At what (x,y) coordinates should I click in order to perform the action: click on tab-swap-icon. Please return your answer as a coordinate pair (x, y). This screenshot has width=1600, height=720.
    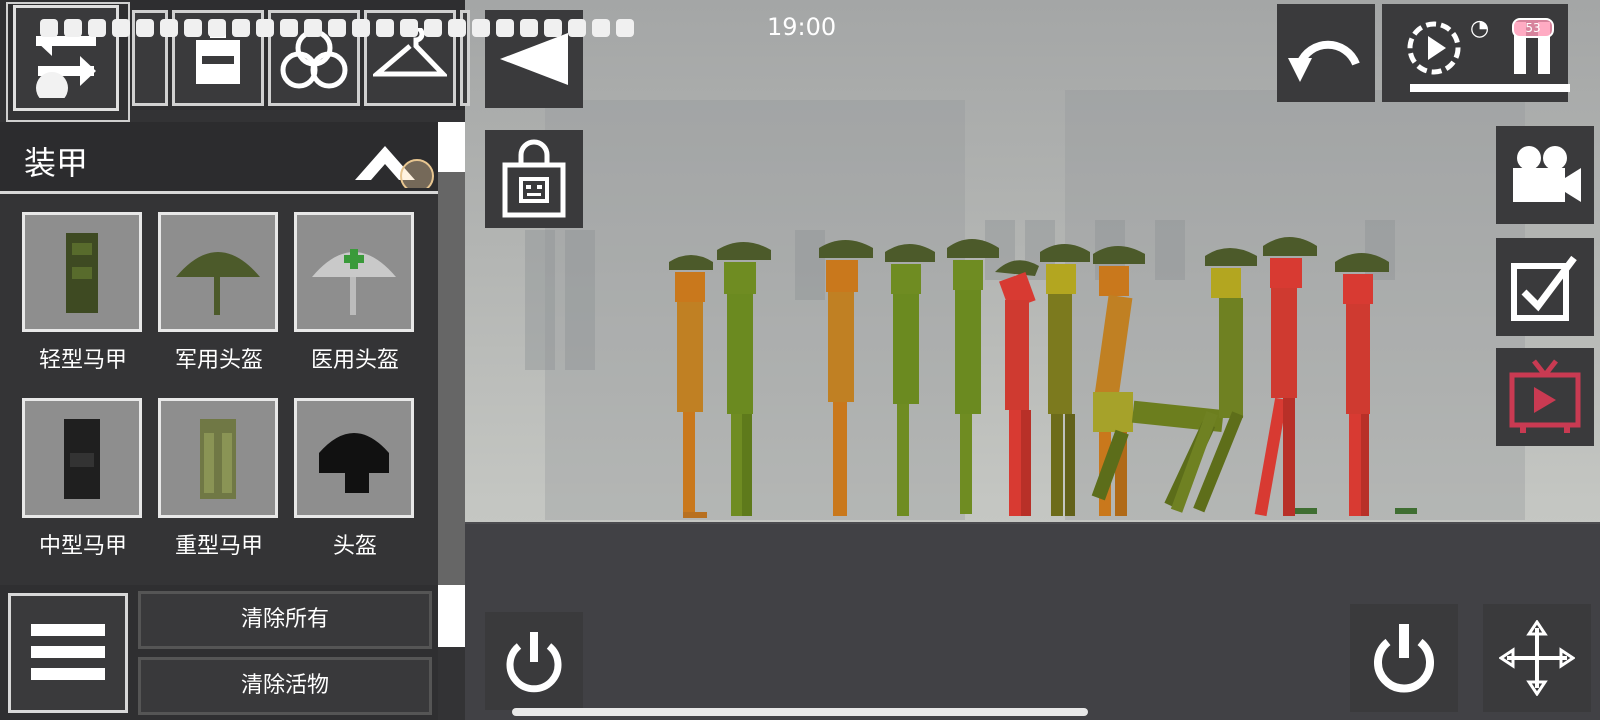
    Looking at the image, I should click on (66, 58).